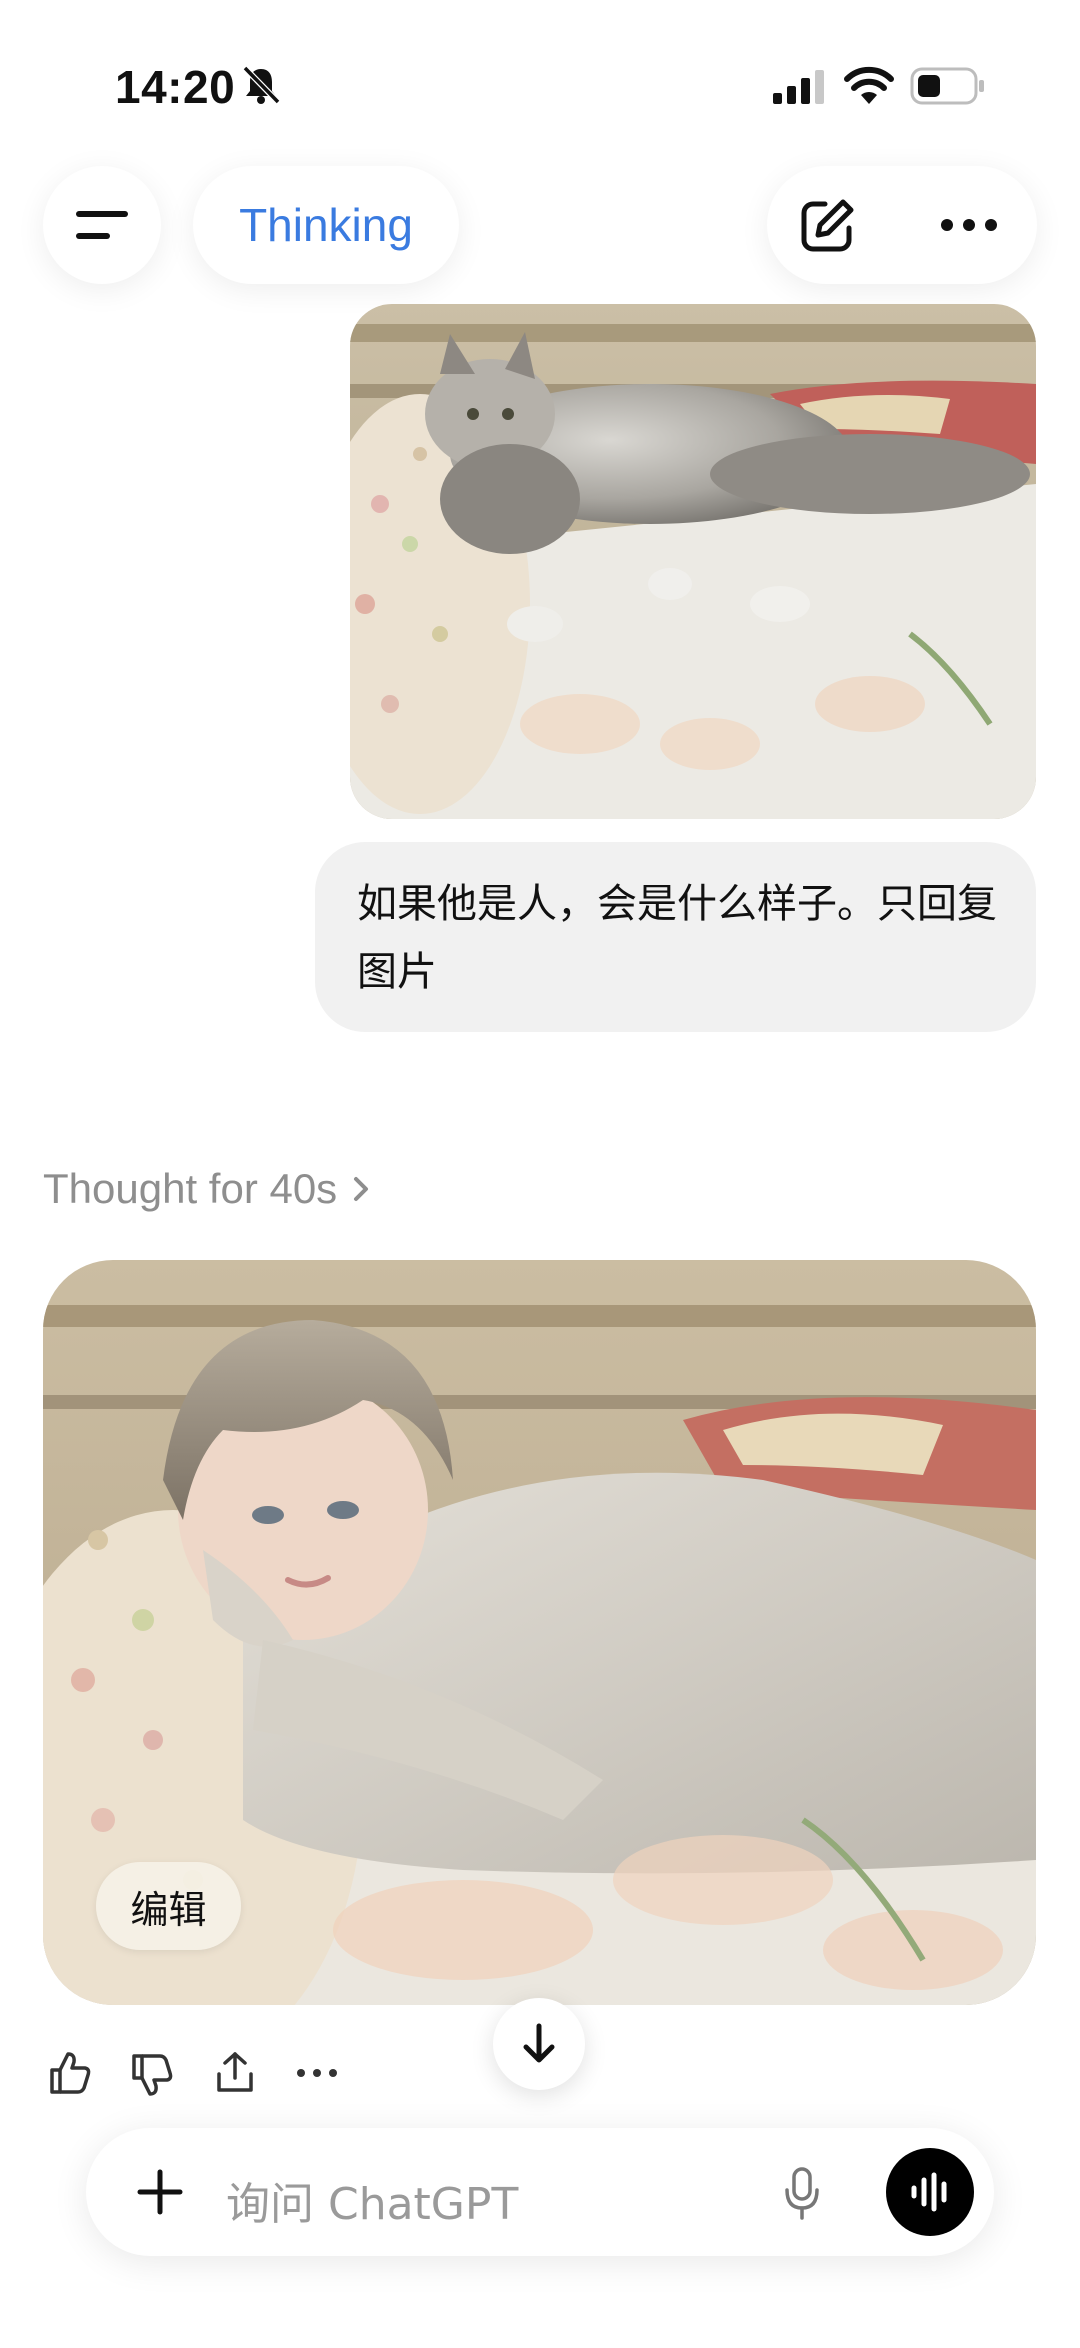 The image size is (1080, 2348). Describe the element at coordinates (361, 1189) in the screenshot. I see `chevron-right-icon` at that location.